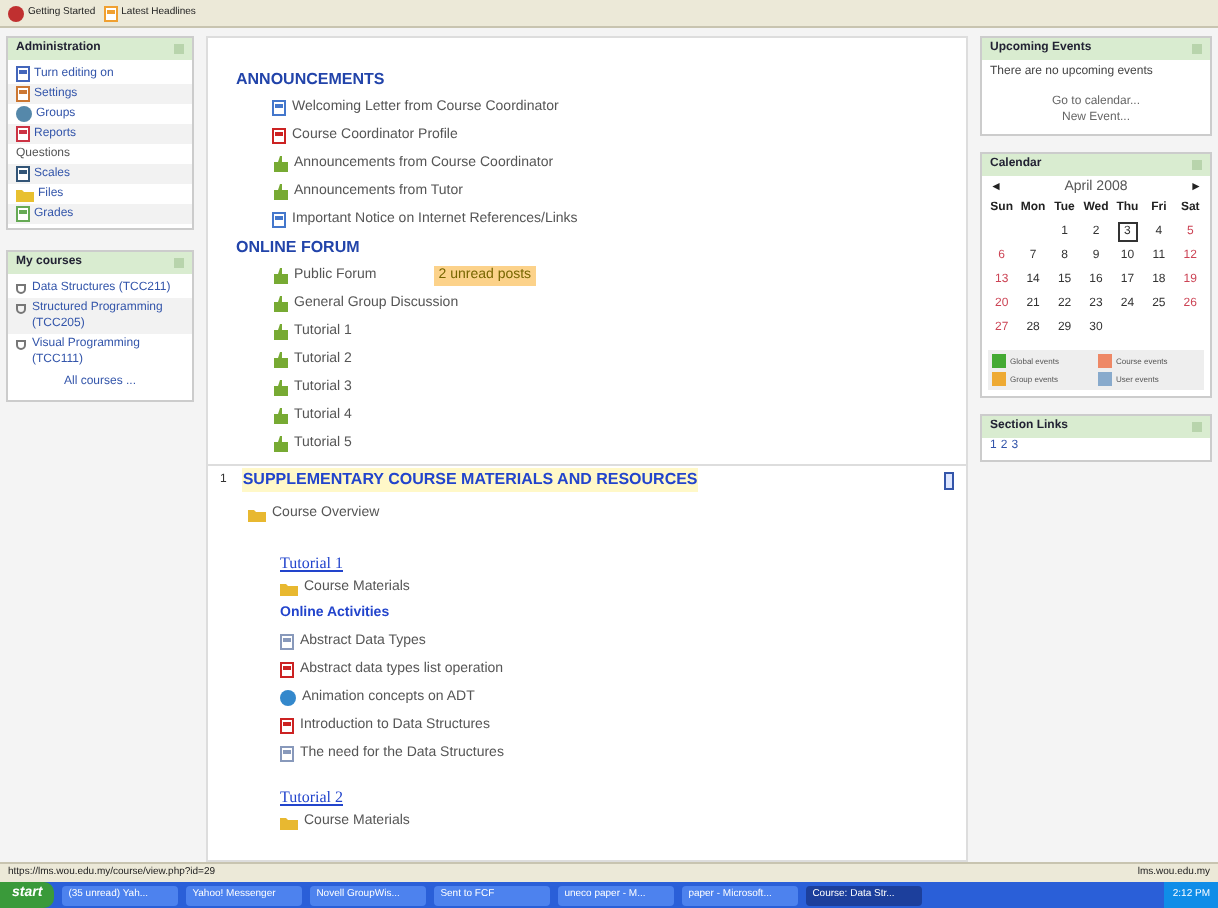  Describe the element at coordinates (949, 480) in the screenshot. I see `highlight-marker-icon` at that location.